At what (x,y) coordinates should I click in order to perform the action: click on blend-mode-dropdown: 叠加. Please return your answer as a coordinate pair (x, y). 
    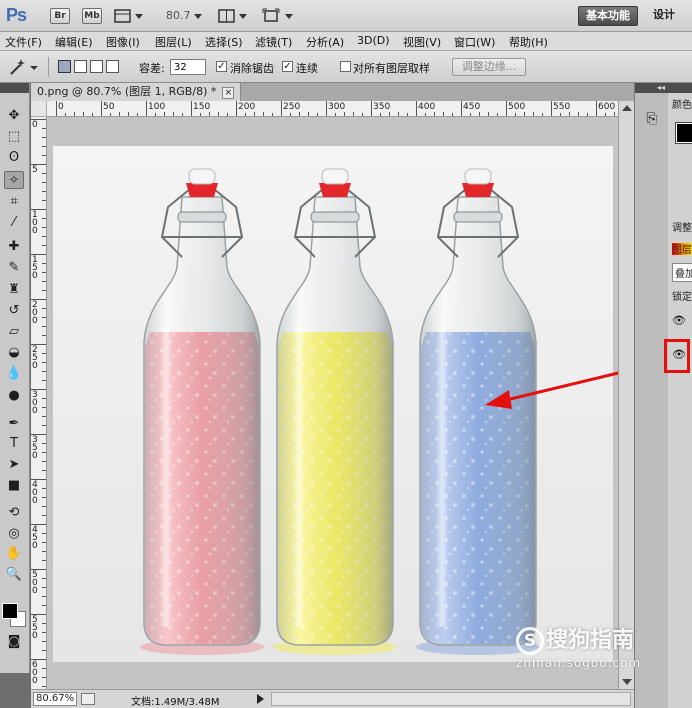
    Looking at the image, I should click on (682, 272).